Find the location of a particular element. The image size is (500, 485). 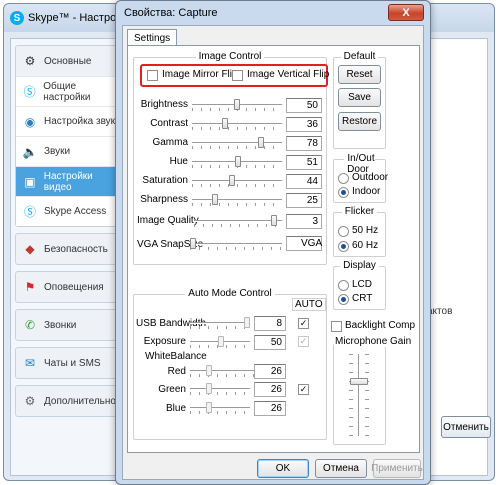

sound-icon: 🔈 is located at coordinates (30, 151).